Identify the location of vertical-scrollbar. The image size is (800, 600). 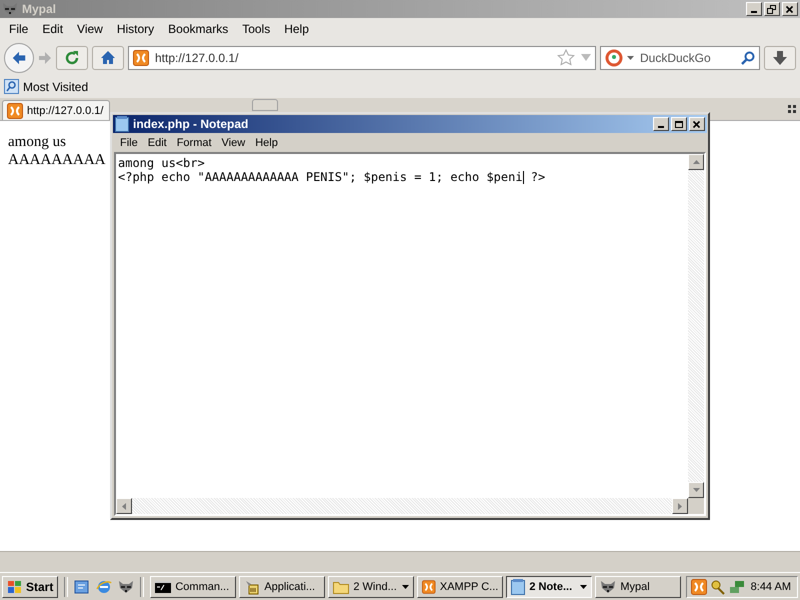
(696, 326).